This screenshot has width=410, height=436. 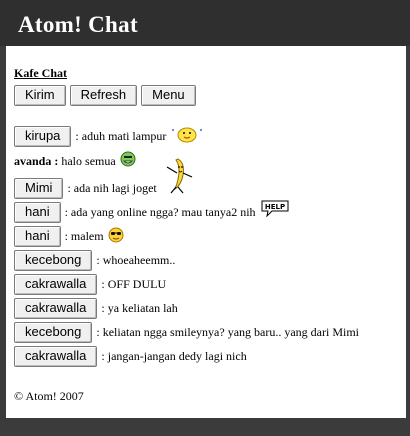 I want to click on message-row: cakrawalla : ya keliatan lah, so click(x=209, y=308).